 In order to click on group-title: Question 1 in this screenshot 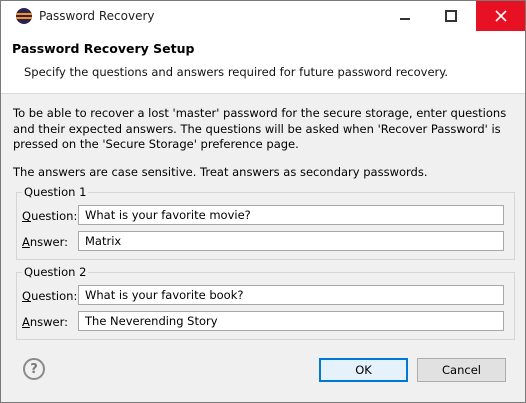, I will do `click(55, 192)`.